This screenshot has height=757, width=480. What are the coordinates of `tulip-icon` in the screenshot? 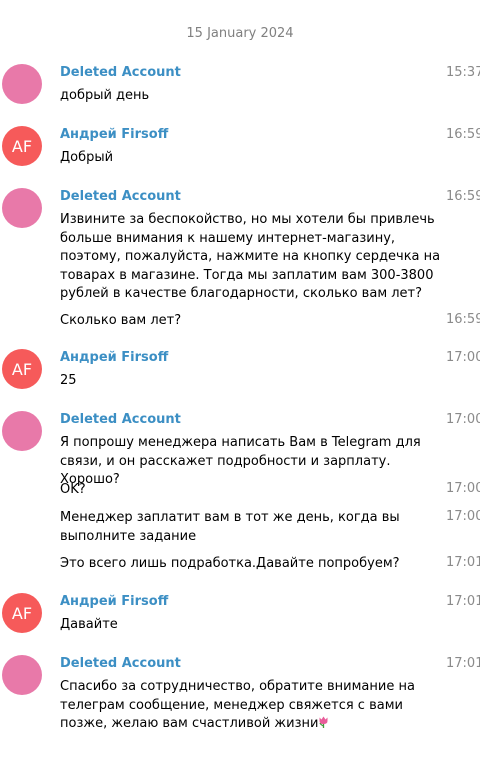 It's located at (323, 722).